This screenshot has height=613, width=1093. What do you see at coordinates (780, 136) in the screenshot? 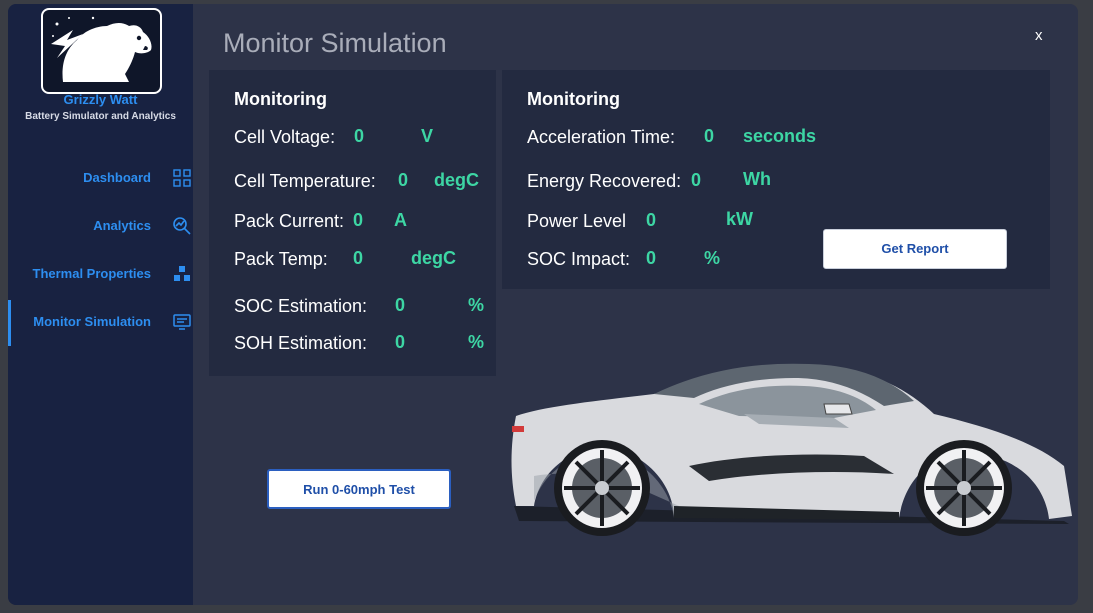
I see `acceleration-time-unit: seconds` at bounding box center [780, 136].